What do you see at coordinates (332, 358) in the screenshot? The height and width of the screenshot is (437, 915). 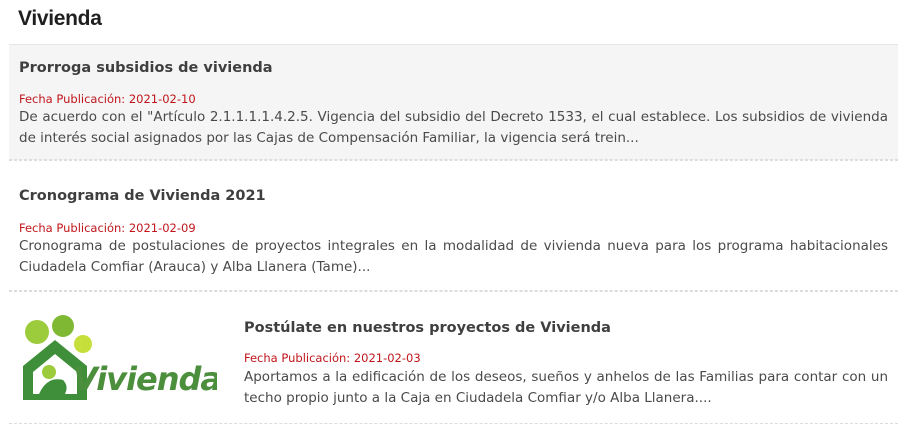 I see `news-date: Fecha Publicación: 2021-02-03` at bounding box center [332, 358].